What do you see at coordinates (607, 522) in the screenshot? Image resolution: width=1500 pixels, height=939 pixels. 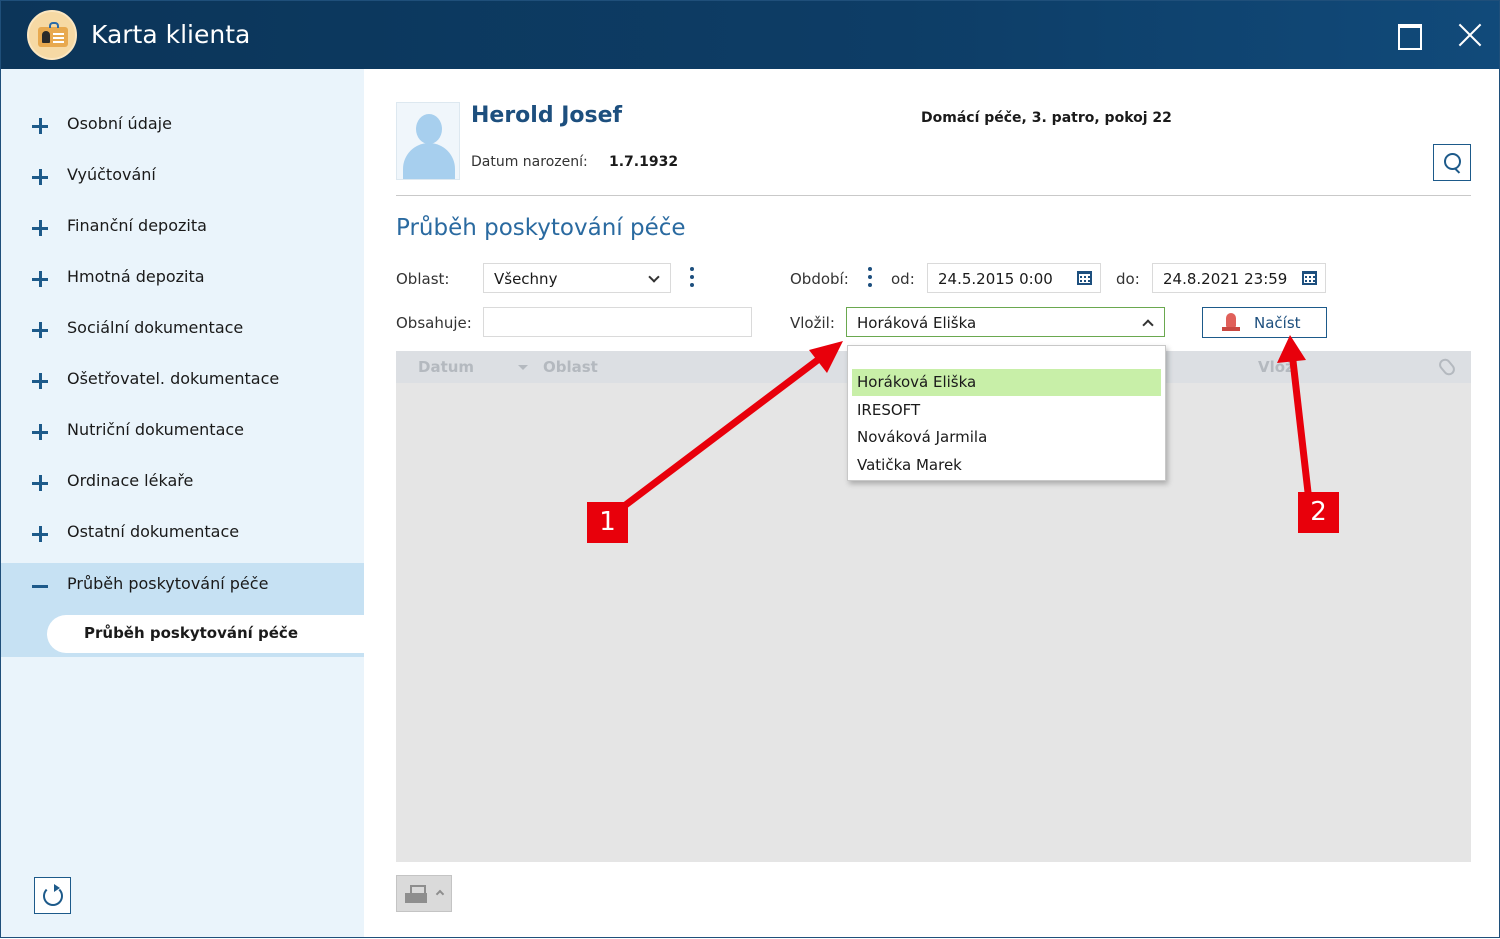 I see `annotation-callout-1: 1` at bounding box center [607, 522].